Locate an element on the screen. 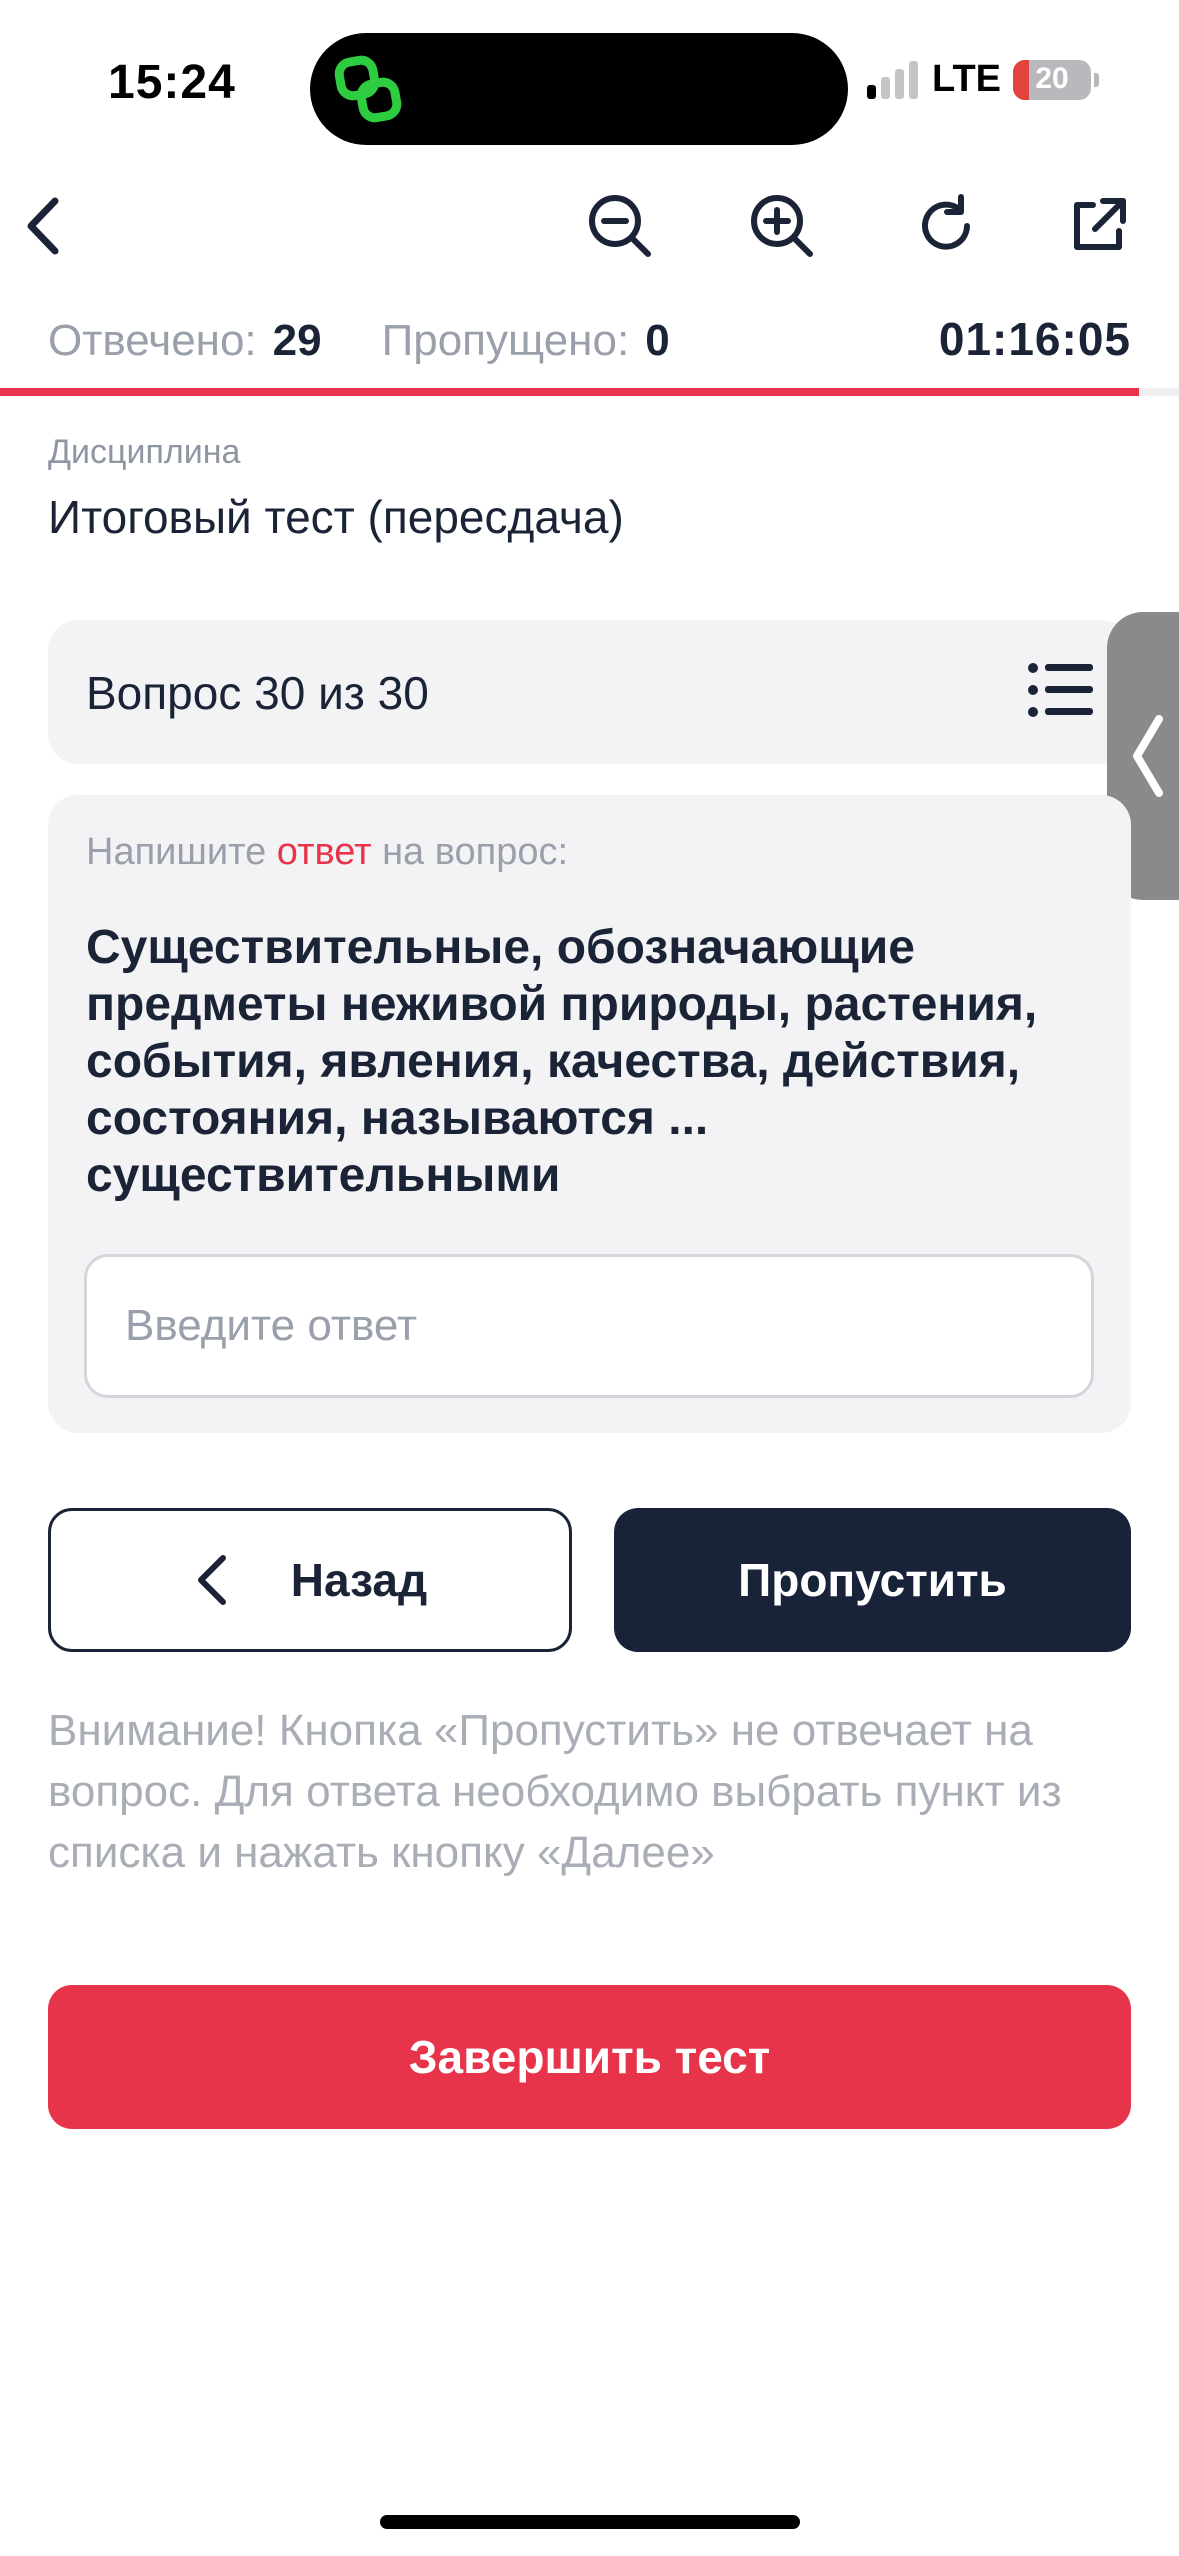  zoom-in-button is located at coordinates (782, 226).